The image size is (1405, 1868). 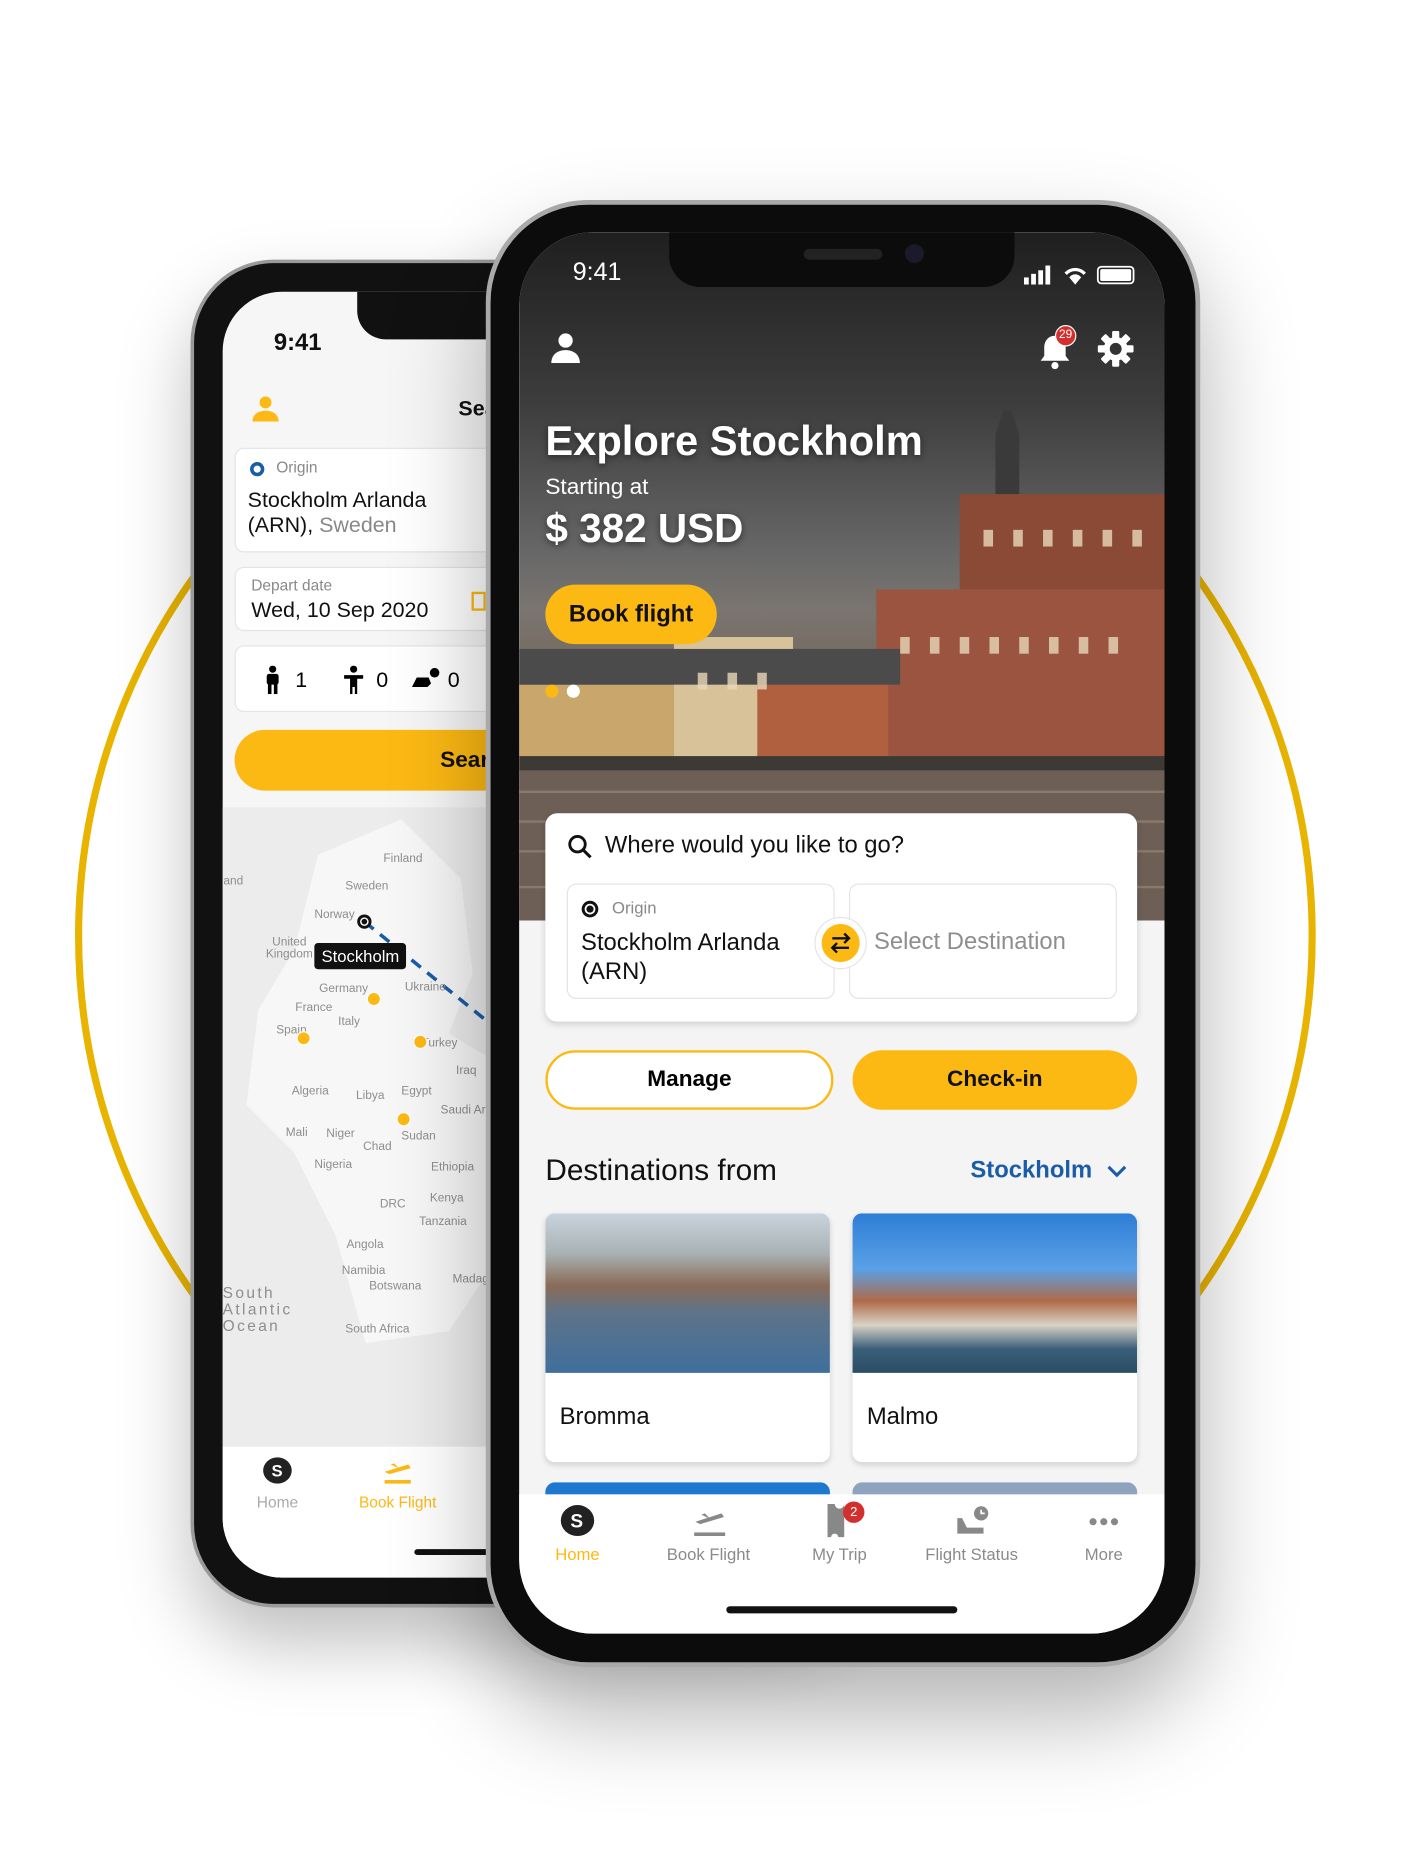 What do you see at coordinates (453, 1167) in the screenshot?
I see `map-label: Ethiopia` at bounding box center [453, 1167].